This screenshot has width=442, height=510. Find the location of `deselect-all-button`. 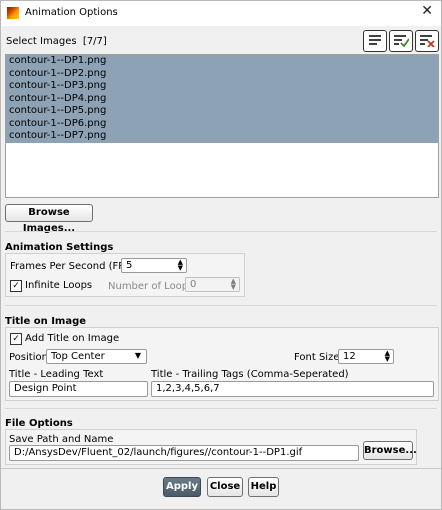

deselect-all-button is located at coordinates (427, 41).